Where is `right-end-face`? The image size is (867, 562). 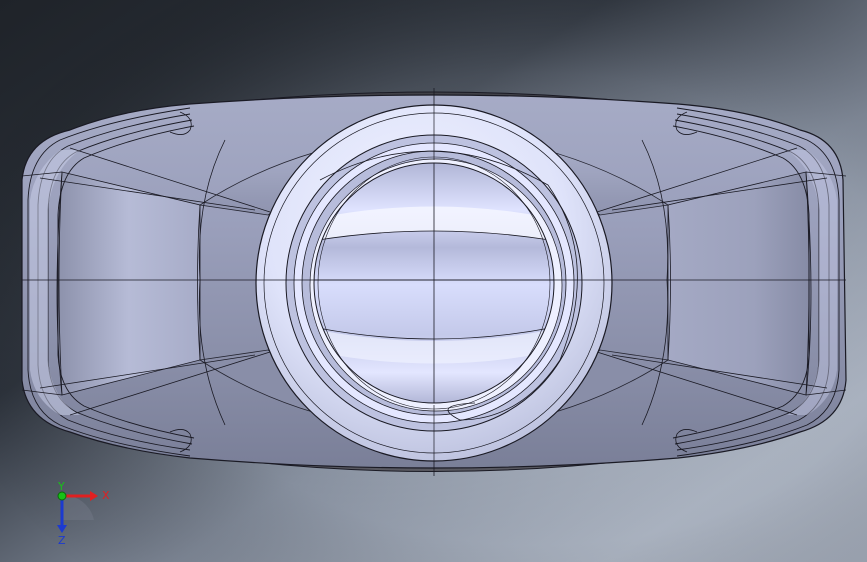 right-end-face is located at coordinates (739, 283).